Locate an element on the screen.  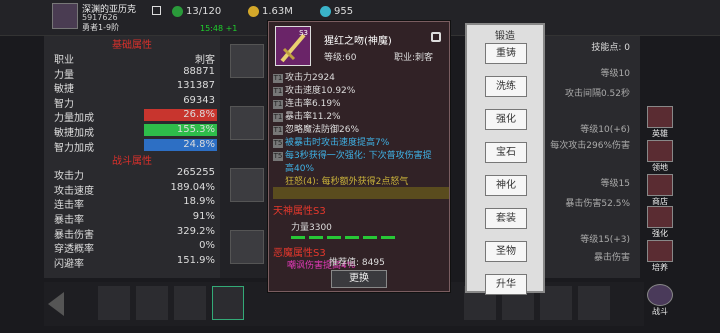
item-stat-text: 每3秒获得一次强化: 下次普攻伤害提 is located at coordinates (358, 156).